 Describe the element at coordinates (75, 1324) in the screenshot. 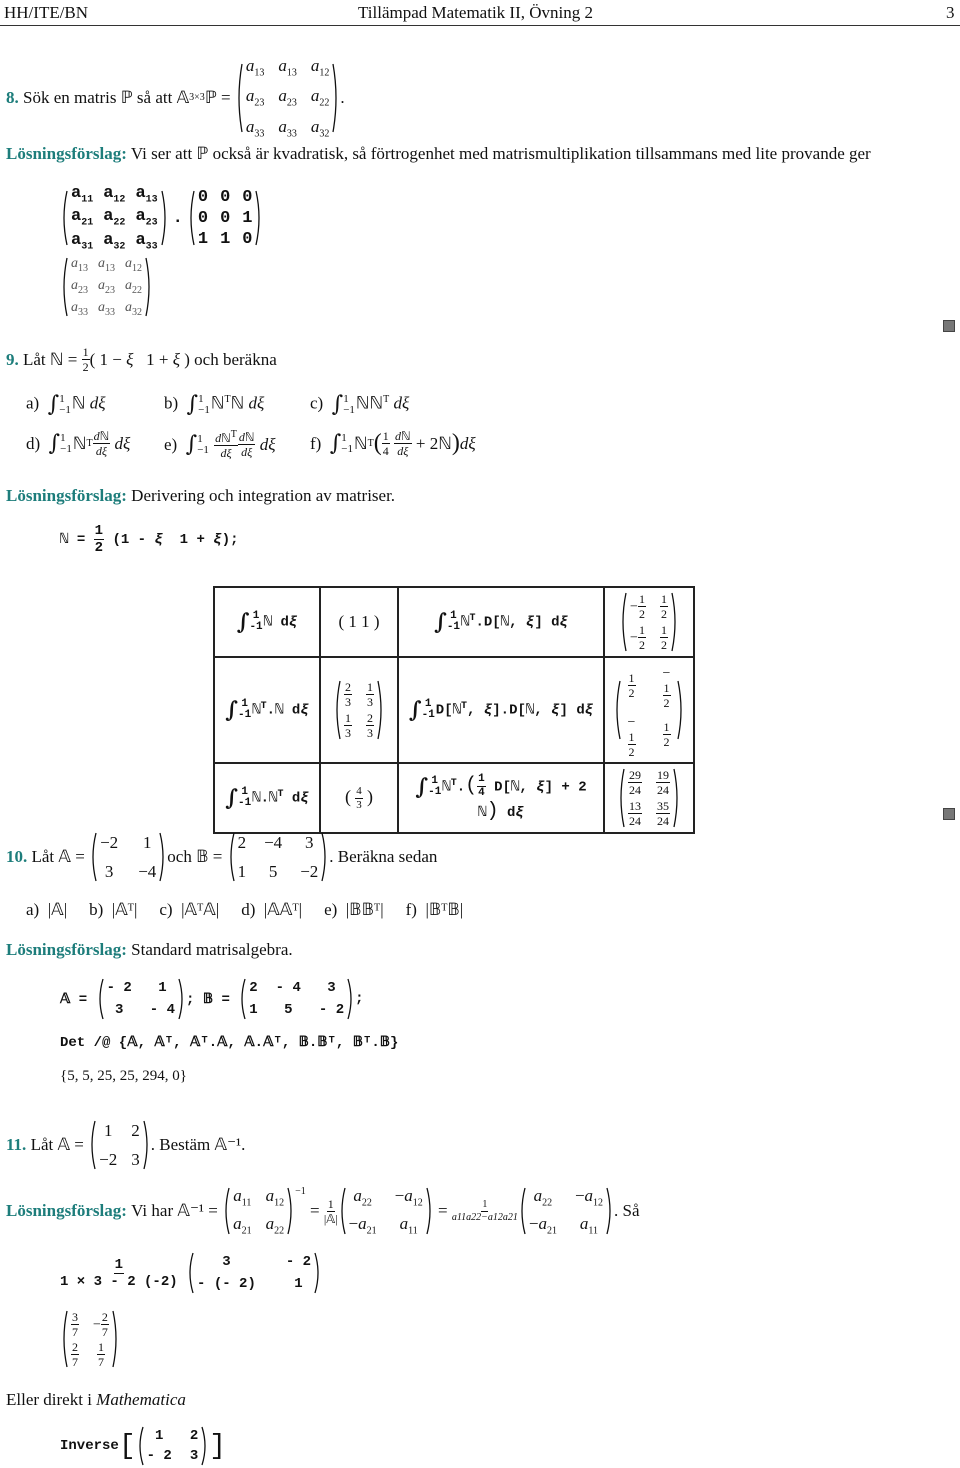

I see `matrix-cell: 37` at that location.